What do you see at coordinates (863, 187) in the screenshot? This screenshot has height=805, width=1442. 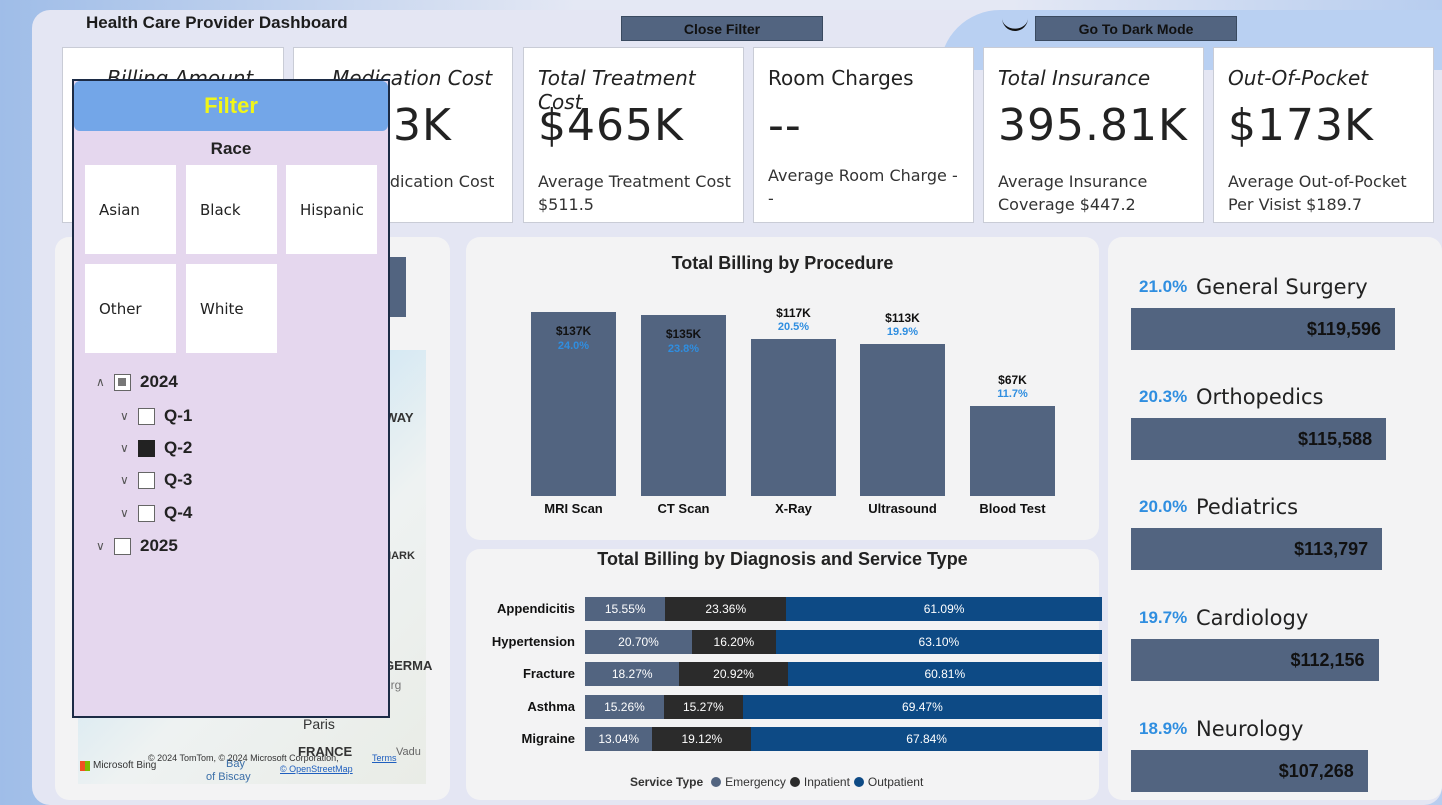 I see `kpi-subtitle: Average Room Charge - -` at bounding box center [863, 187].